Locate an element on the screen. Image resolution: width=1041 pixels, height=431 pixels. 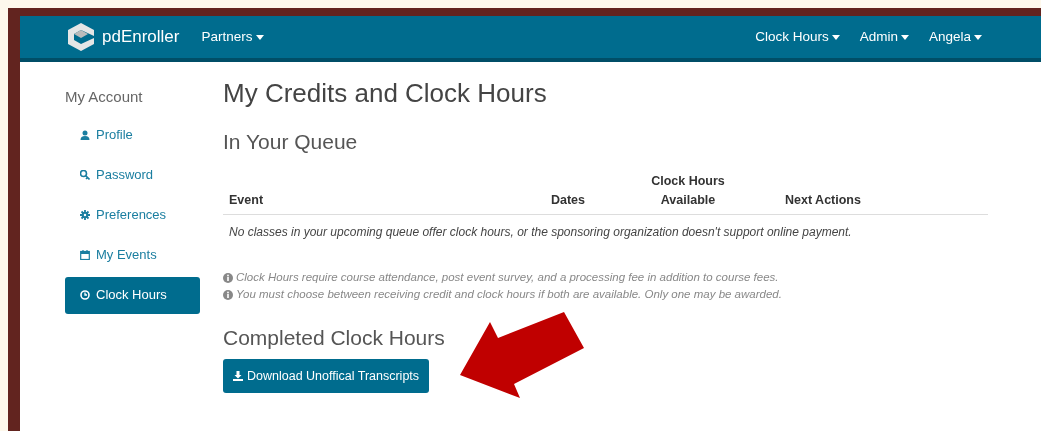
download-icon is located at coordinates (238, 375).